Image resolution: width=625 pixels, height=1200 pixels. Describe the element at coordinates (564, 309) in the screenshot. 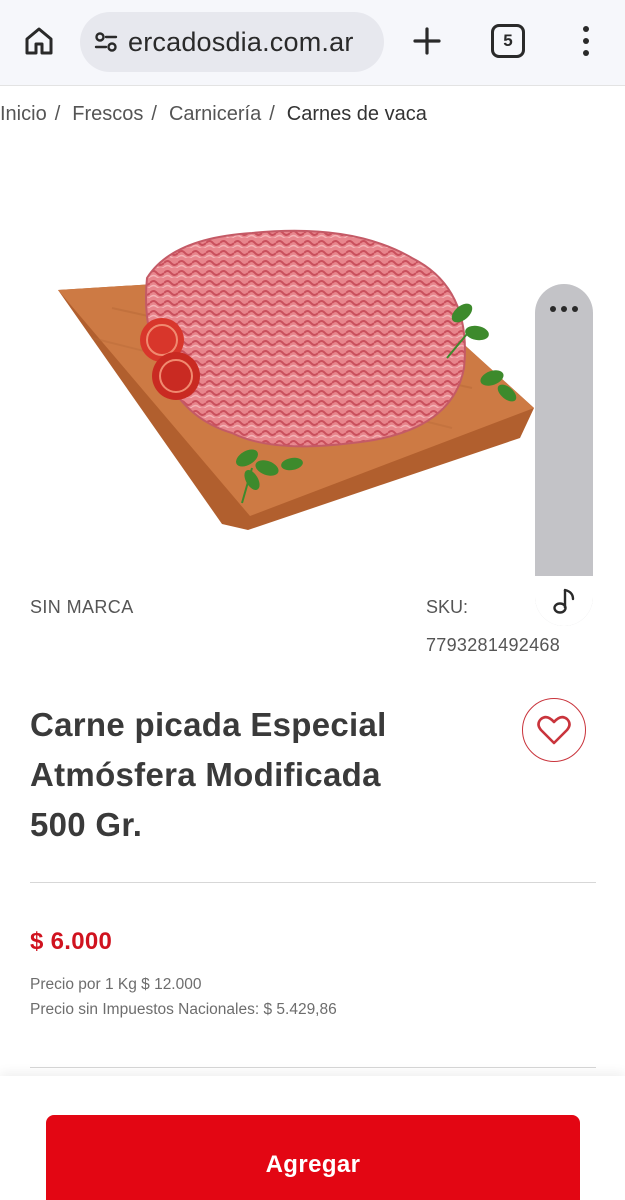

I see `more-horiz-icon` at that location.